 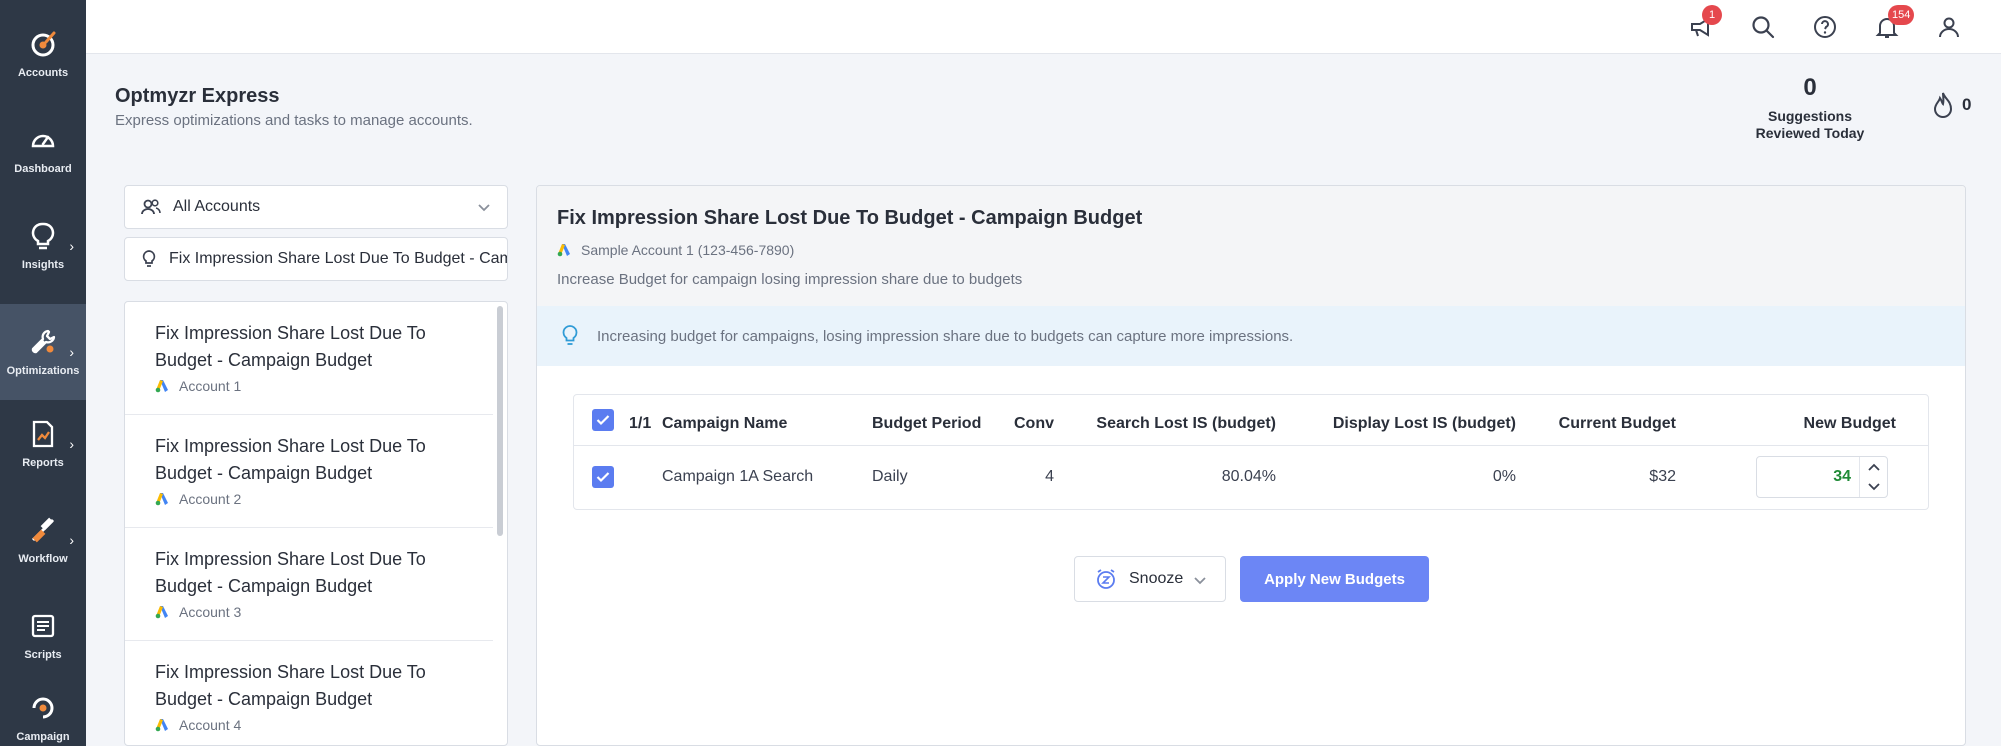 I want to click on flame-icon, so click(x=1943, y=107).